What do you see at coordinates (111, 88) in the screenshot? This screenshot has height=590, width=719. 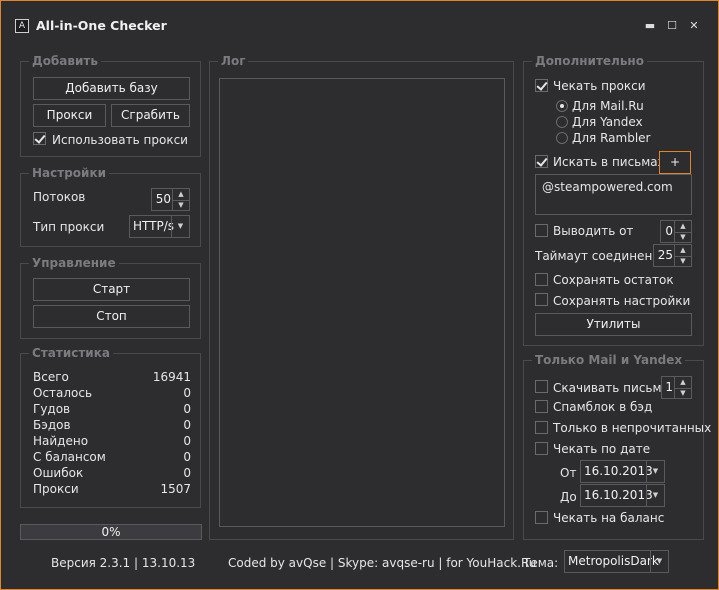 I see `add-base-button: Добавить базу` at bounding box center [111, 88].